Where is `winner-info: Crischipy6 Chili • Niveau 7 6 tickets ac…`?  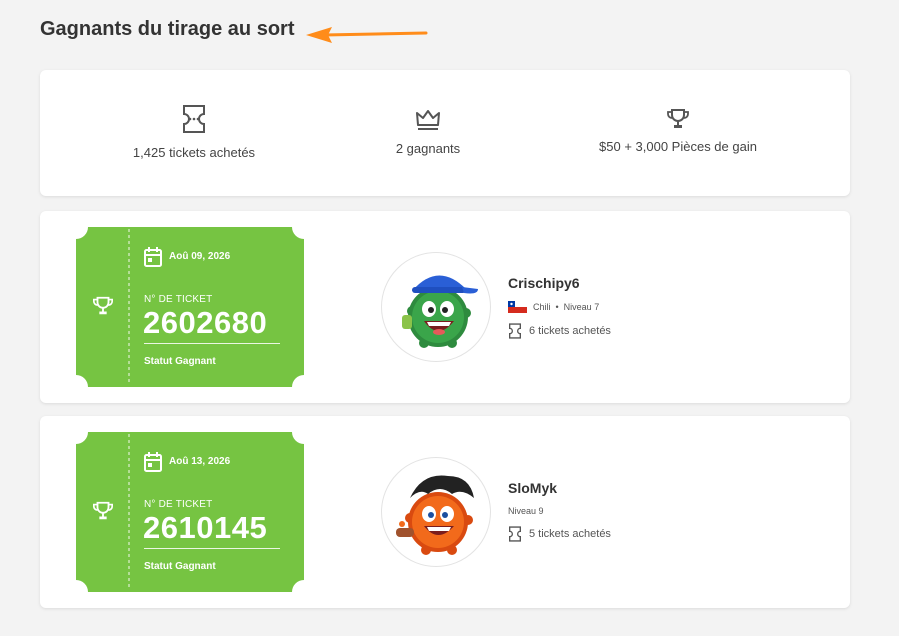 winner-info: Crischipy6 Chili • Niveau 7 6 tickets ac… is located at coordinates (559, 307).